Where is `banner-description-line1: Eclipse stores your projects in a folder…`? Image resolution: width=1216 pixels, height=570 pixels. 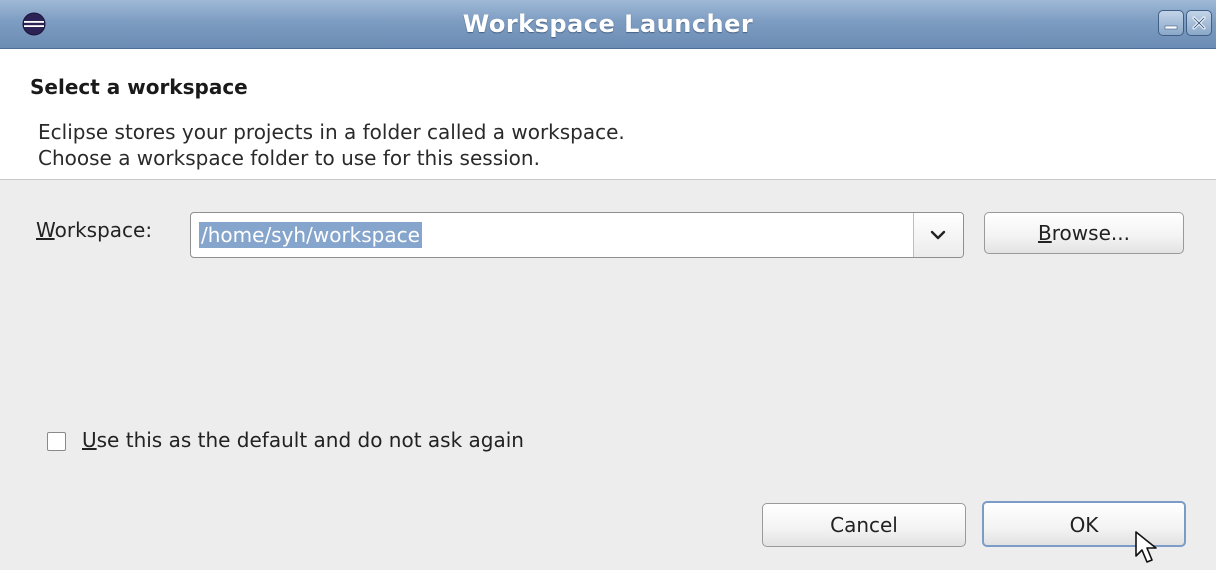
banner-description-line1: Eclipse stores your projects in a folder… is located at coordinates (331, 132).